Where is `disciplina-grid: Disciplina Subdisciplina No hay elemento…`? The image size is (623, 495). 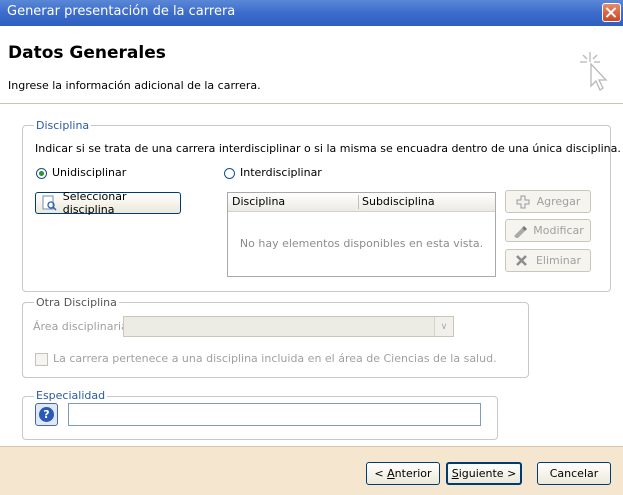
disciplina-grid: Disciplina Subdisciplina No hay elemento… is located at coordinates (361, 234).